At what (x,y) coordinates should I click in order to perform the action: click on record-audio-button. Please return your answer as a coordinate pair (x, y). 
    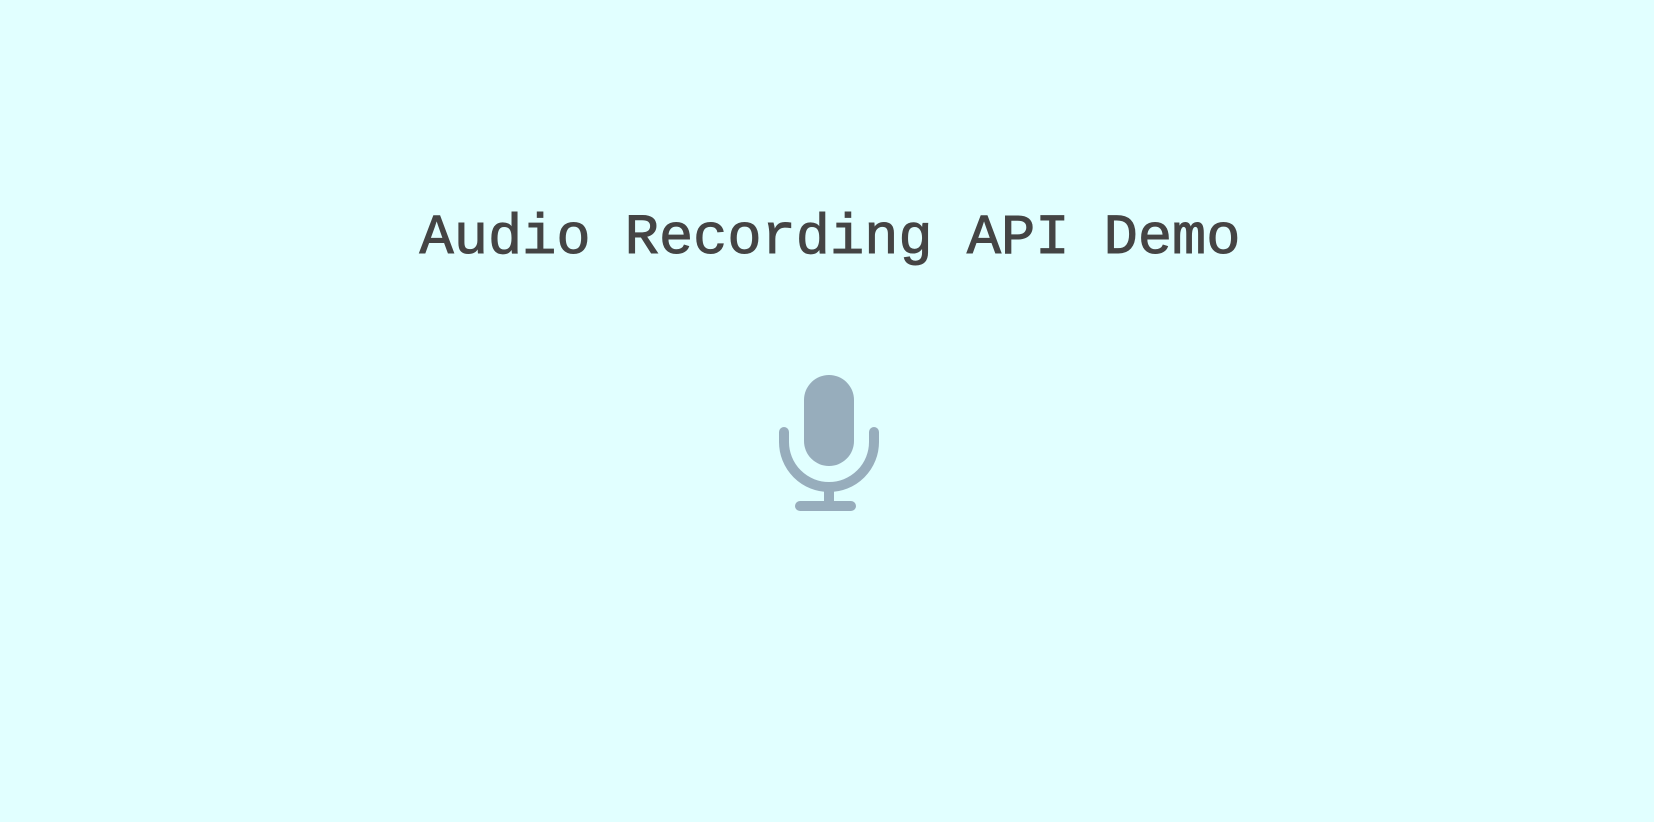
    Looking at the image, I should click on (829, 442).